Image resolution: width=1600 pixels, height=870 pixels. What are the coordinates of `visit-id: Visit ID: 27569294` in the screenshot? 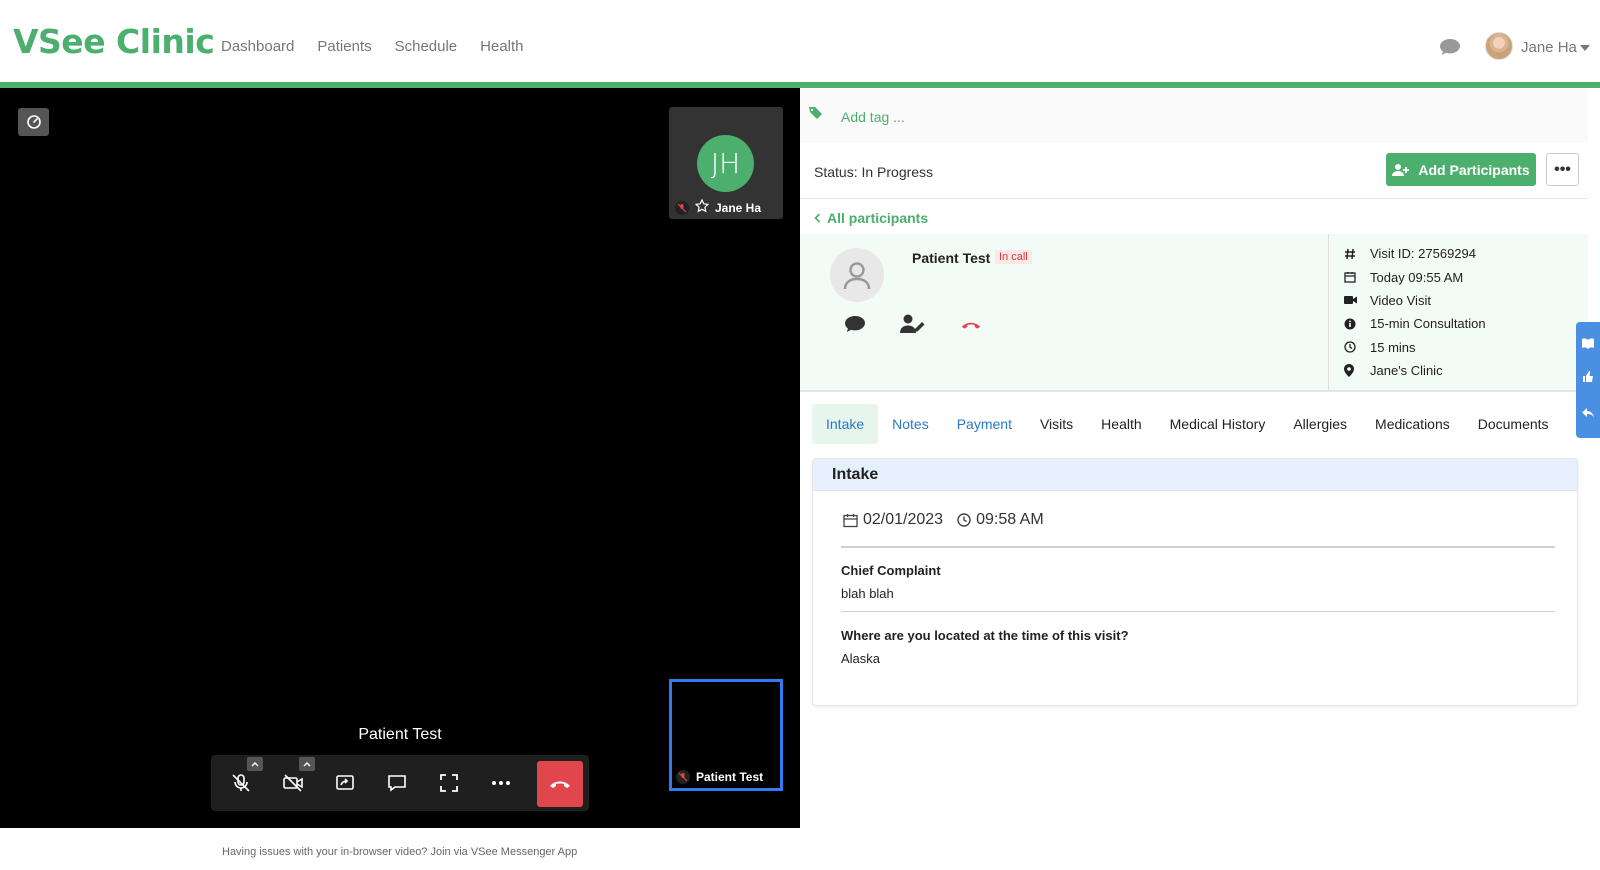 It's located at (1423, 254).